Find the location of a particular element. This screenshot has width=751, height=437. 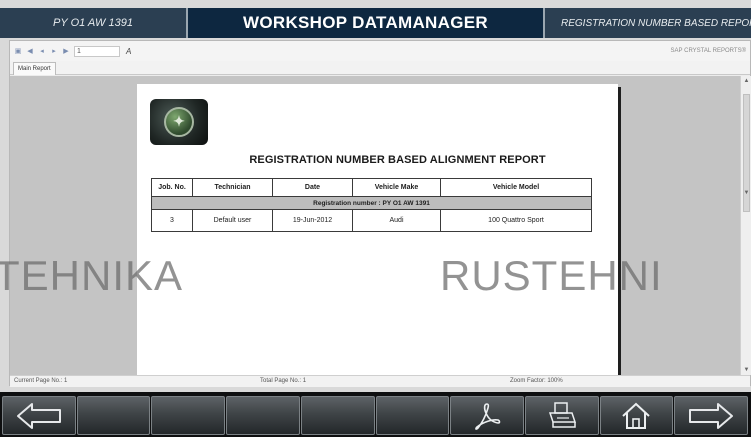

cell-technician: Default user is located at coordinates (232, 220).